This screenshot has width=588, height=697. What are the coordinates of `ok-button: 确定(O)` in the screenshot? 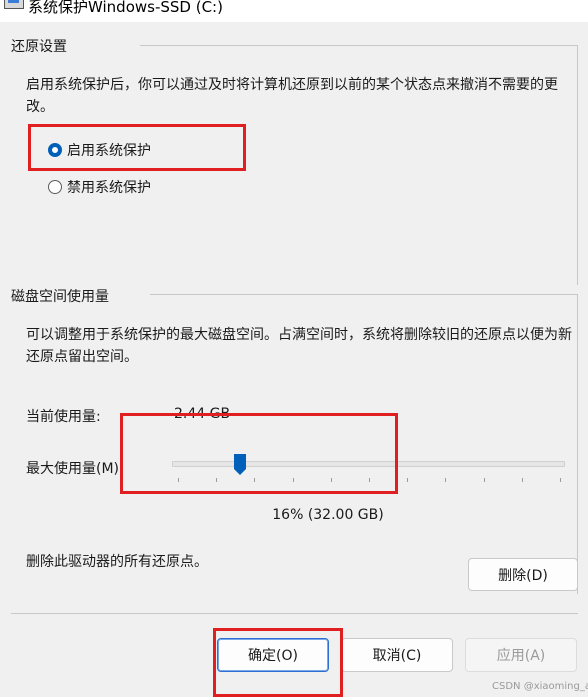 It's located at (273, 655).